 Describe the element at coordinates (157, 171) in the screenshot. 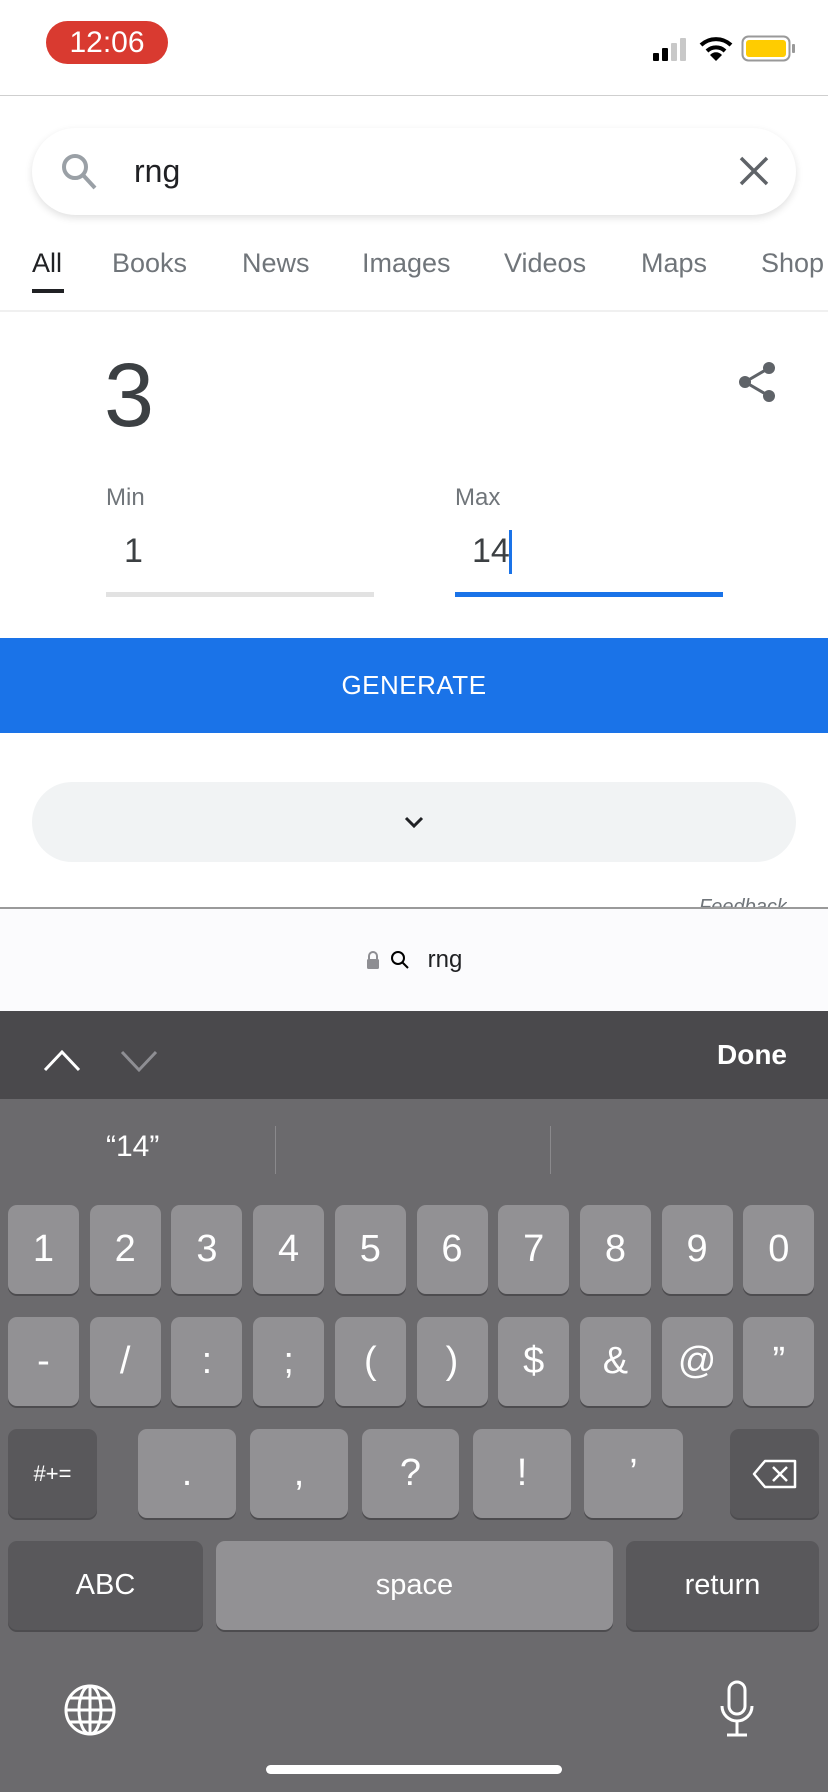

I see `search-input: rng` at that location.